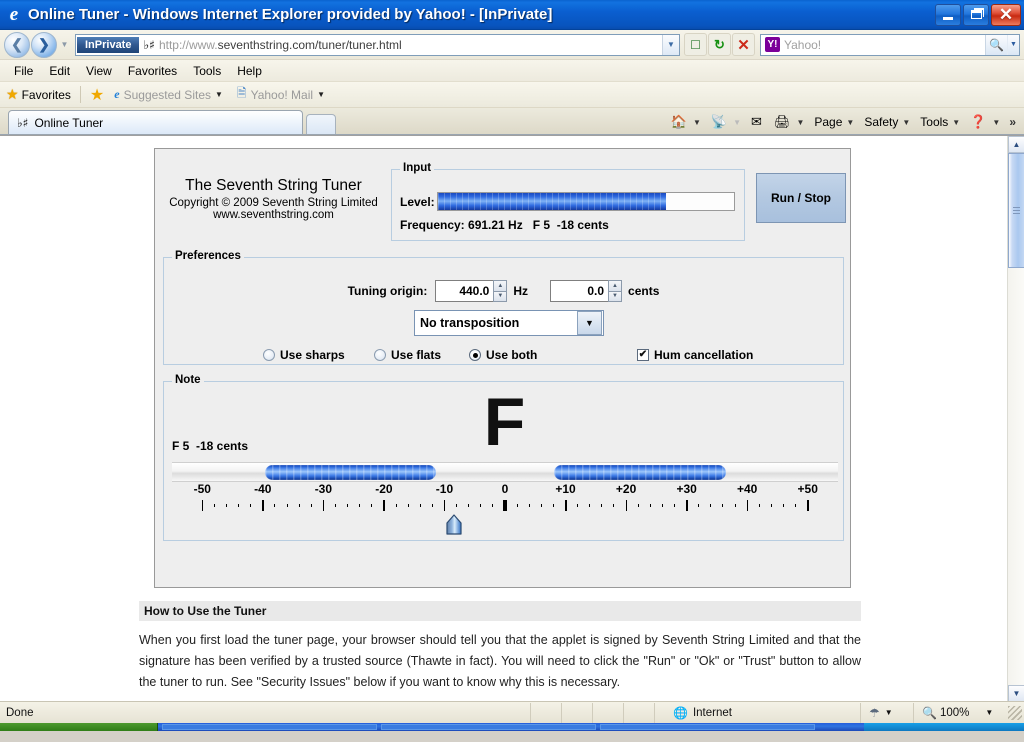  Describe the element at coordinates (79, 727) in the screenshot. I see `start-button` at that location.